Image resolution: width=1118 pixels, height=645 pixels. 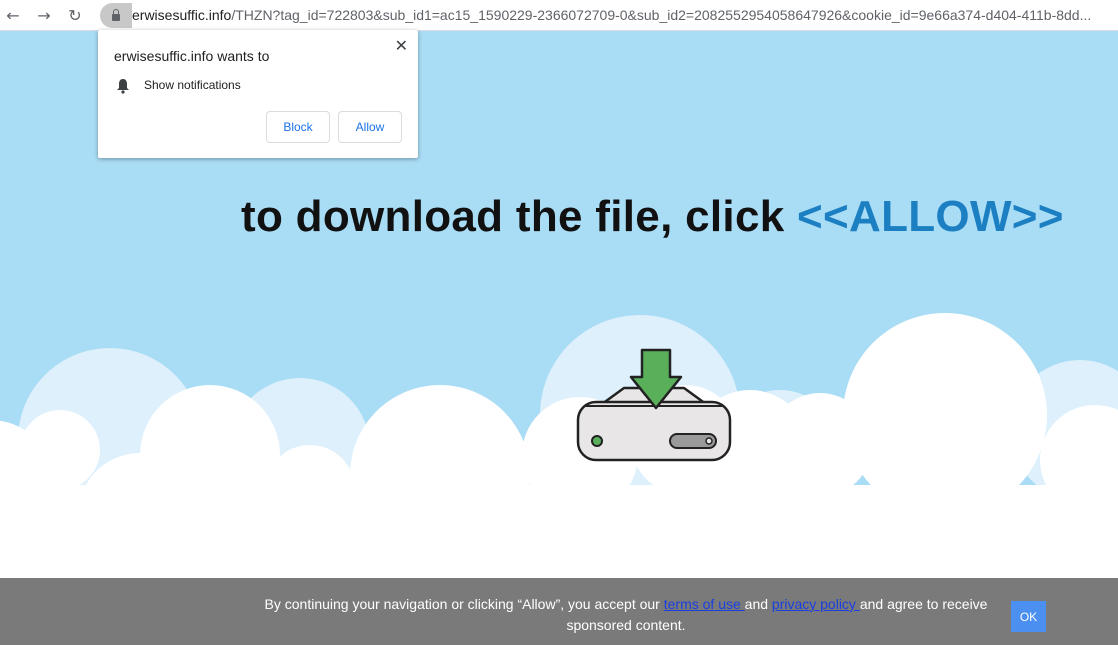 I want to click on page-headline: to download the file, click <<ALLOW>>, so click(x=652, y=217).